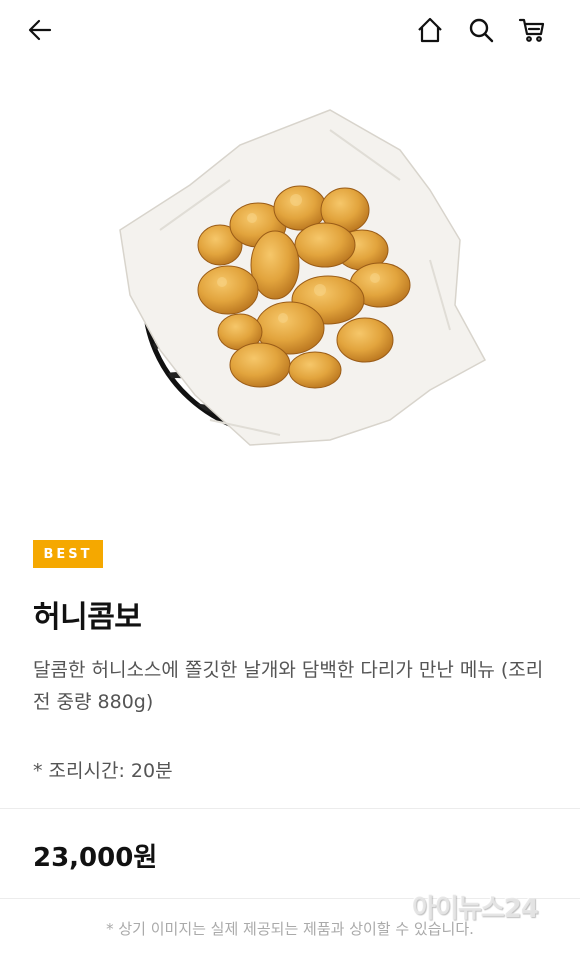 The width and height of the screenshot is (580, 955). I want to click on search-icon, so click(481, 30).